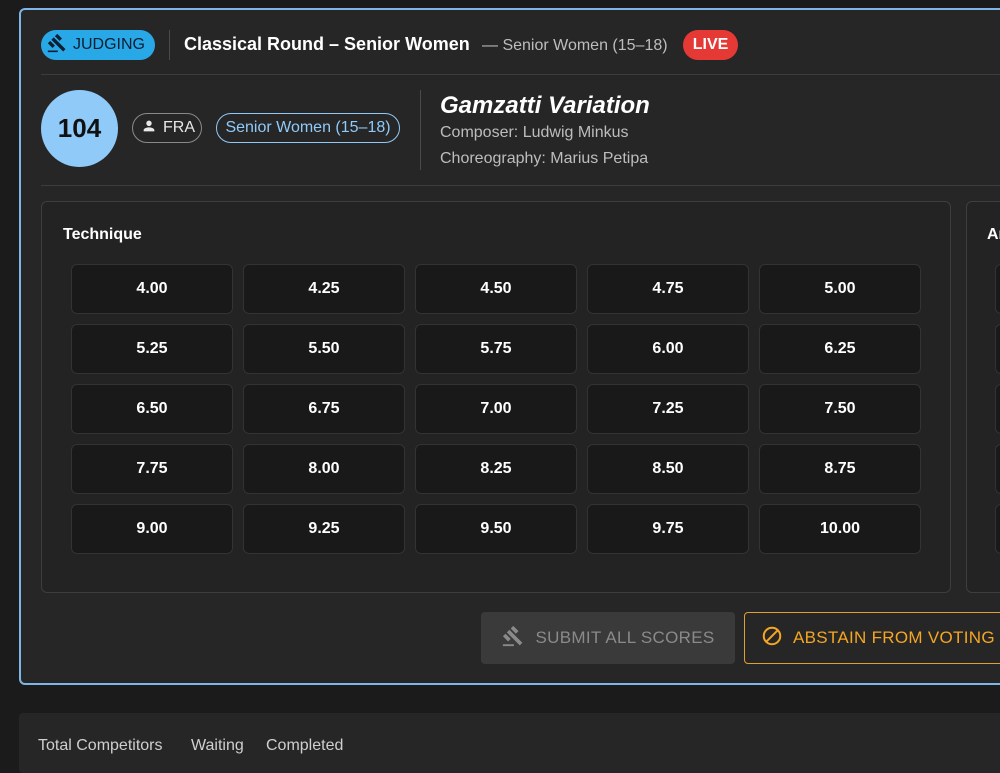  Describe the element at coordinates (79, 128) in the screenshot. I see `bib-number: 104` at that location.